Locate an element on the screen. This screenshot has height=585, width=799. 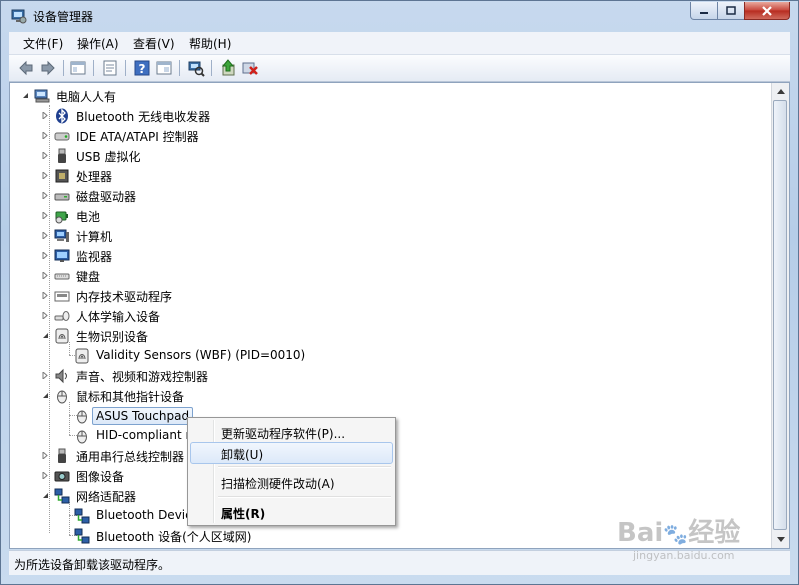
scroll-thumb is located at coordinates (780, 315).